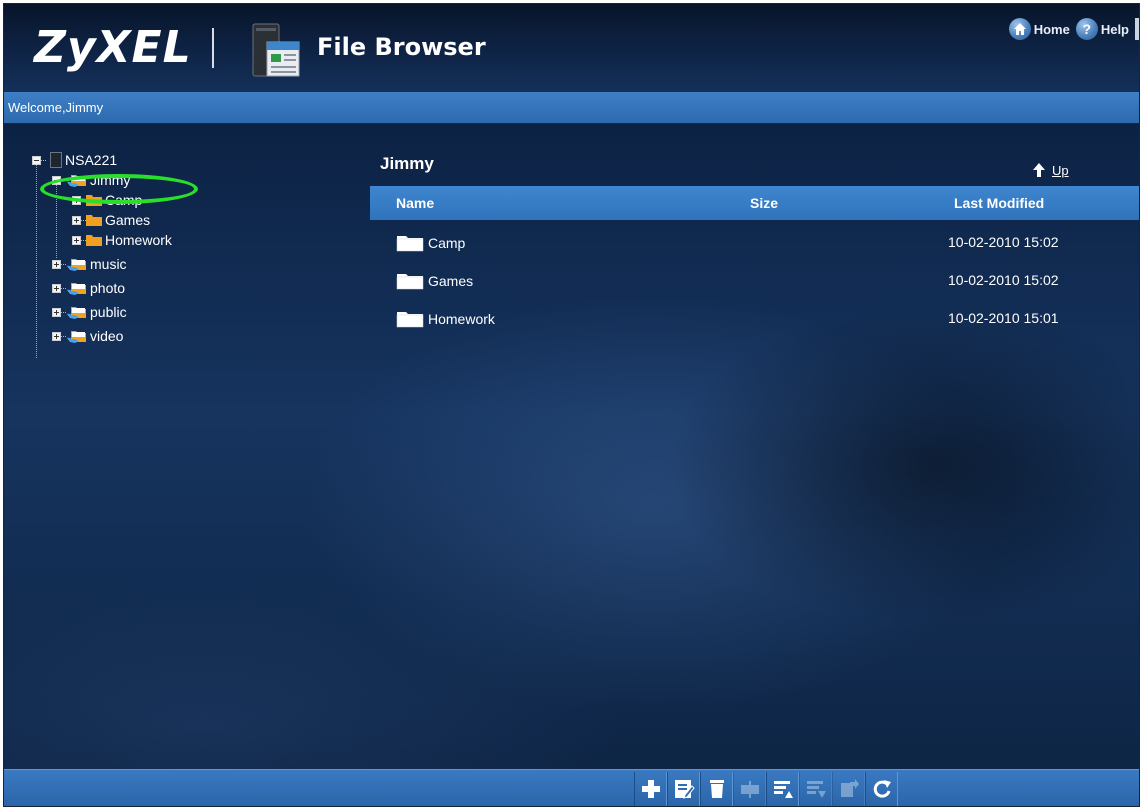 Image resolution: width=1143 pixels, height=810 pixels. Describe the element at coordinates (113, 47) in the screenshot. I see `zyxel-logo: ZyXEL` at that location.